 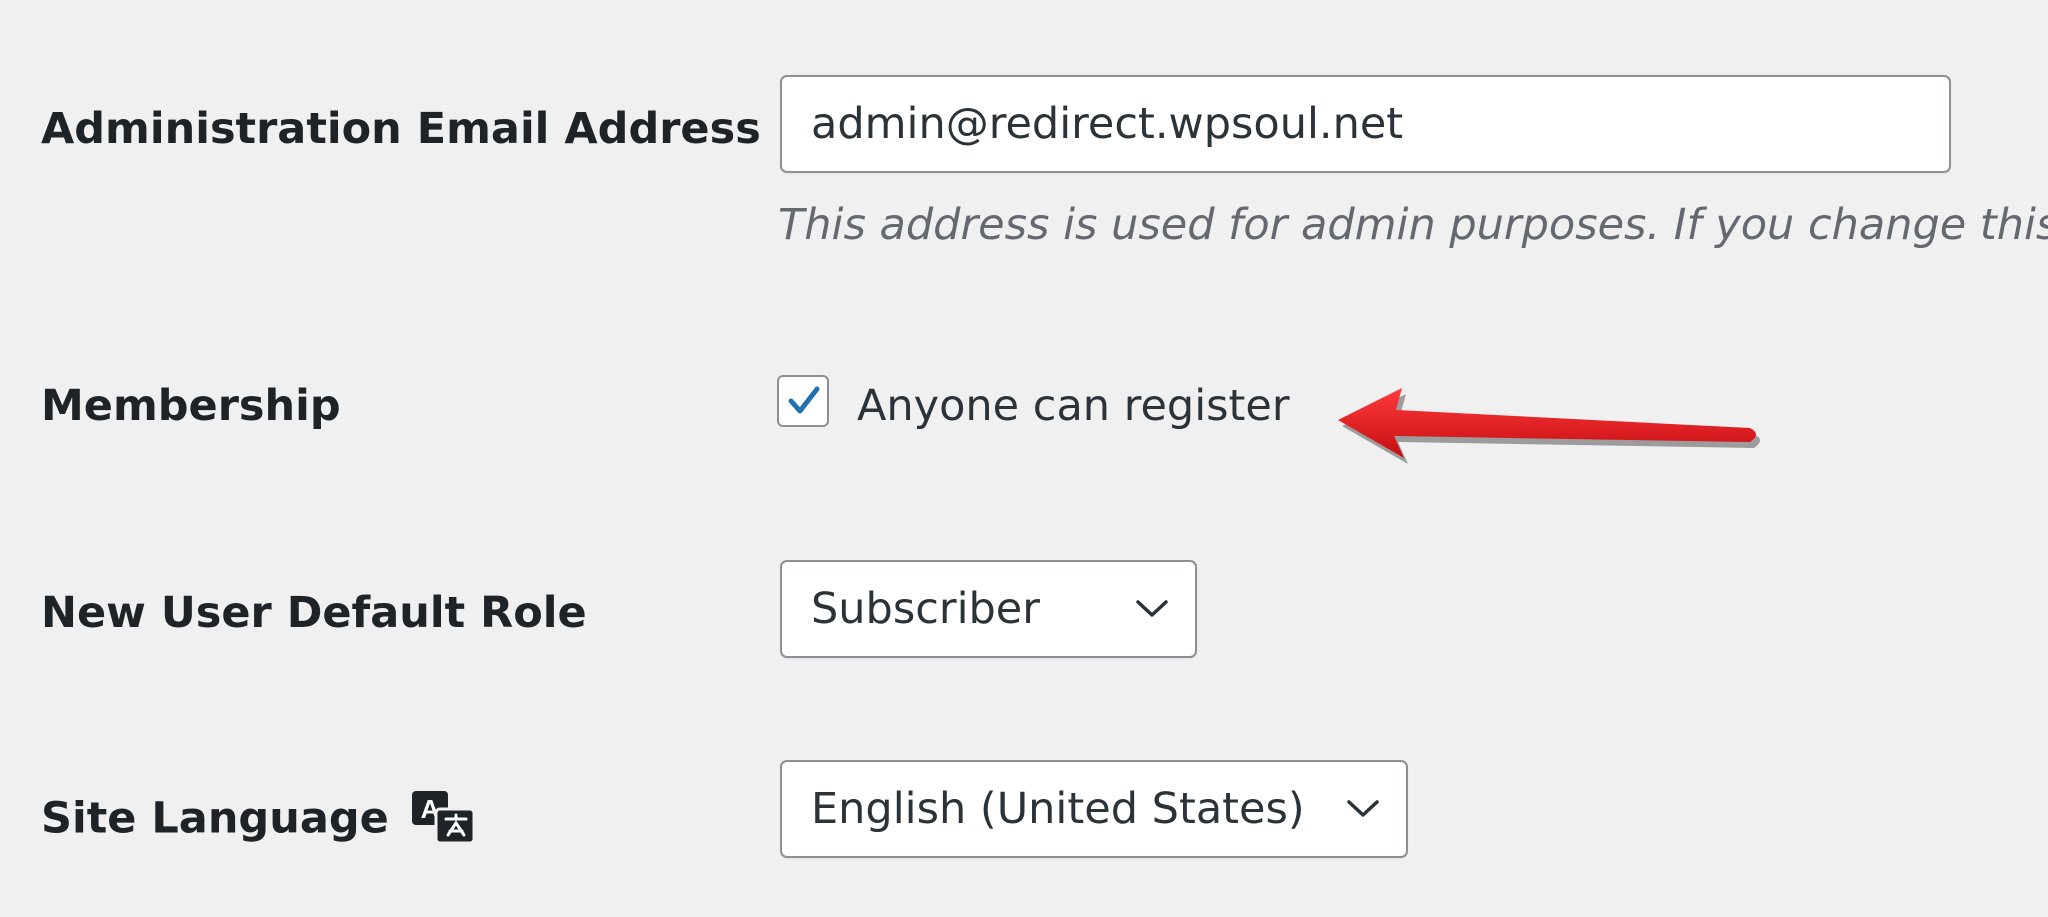 I want to click on translation-icon: A, so click(x=443, y=818).